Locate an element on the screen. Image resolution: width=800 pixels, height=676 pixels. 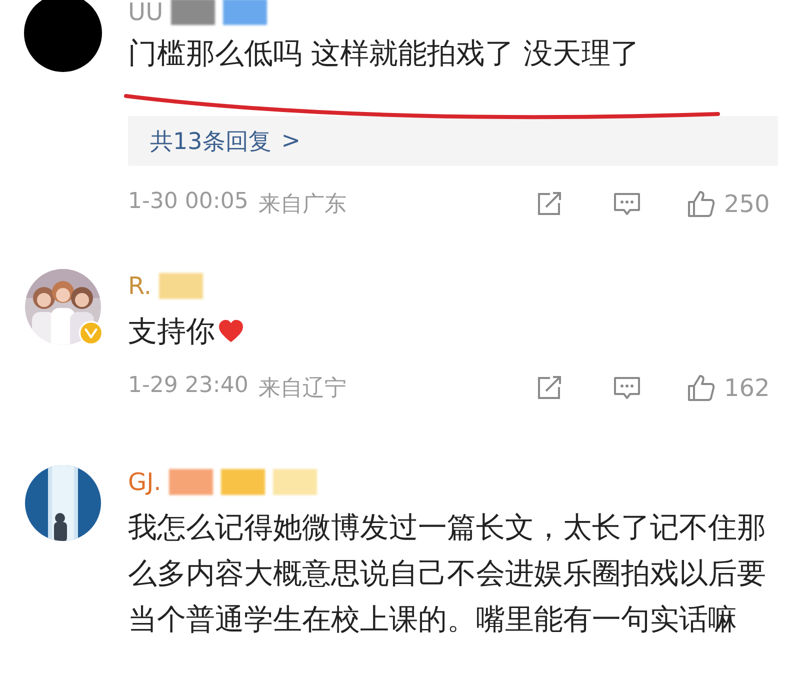
avatar-icon is located at coordinates (63, 36).